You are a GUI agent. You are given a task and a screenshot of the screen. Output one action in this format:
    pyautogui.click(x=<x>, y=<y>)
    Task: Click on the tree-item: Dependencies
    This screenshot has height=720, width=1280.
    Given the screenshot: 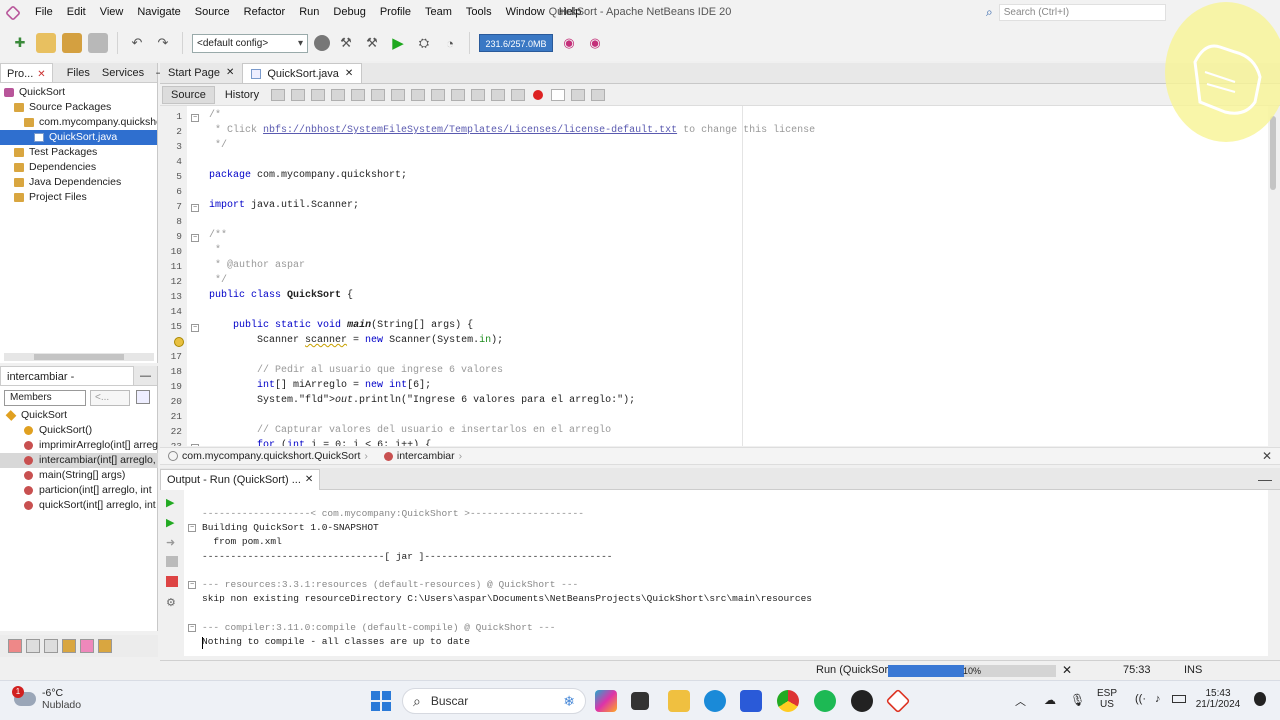 What is the action you would take?
    pyautogui.click(x=78, y=167)
    